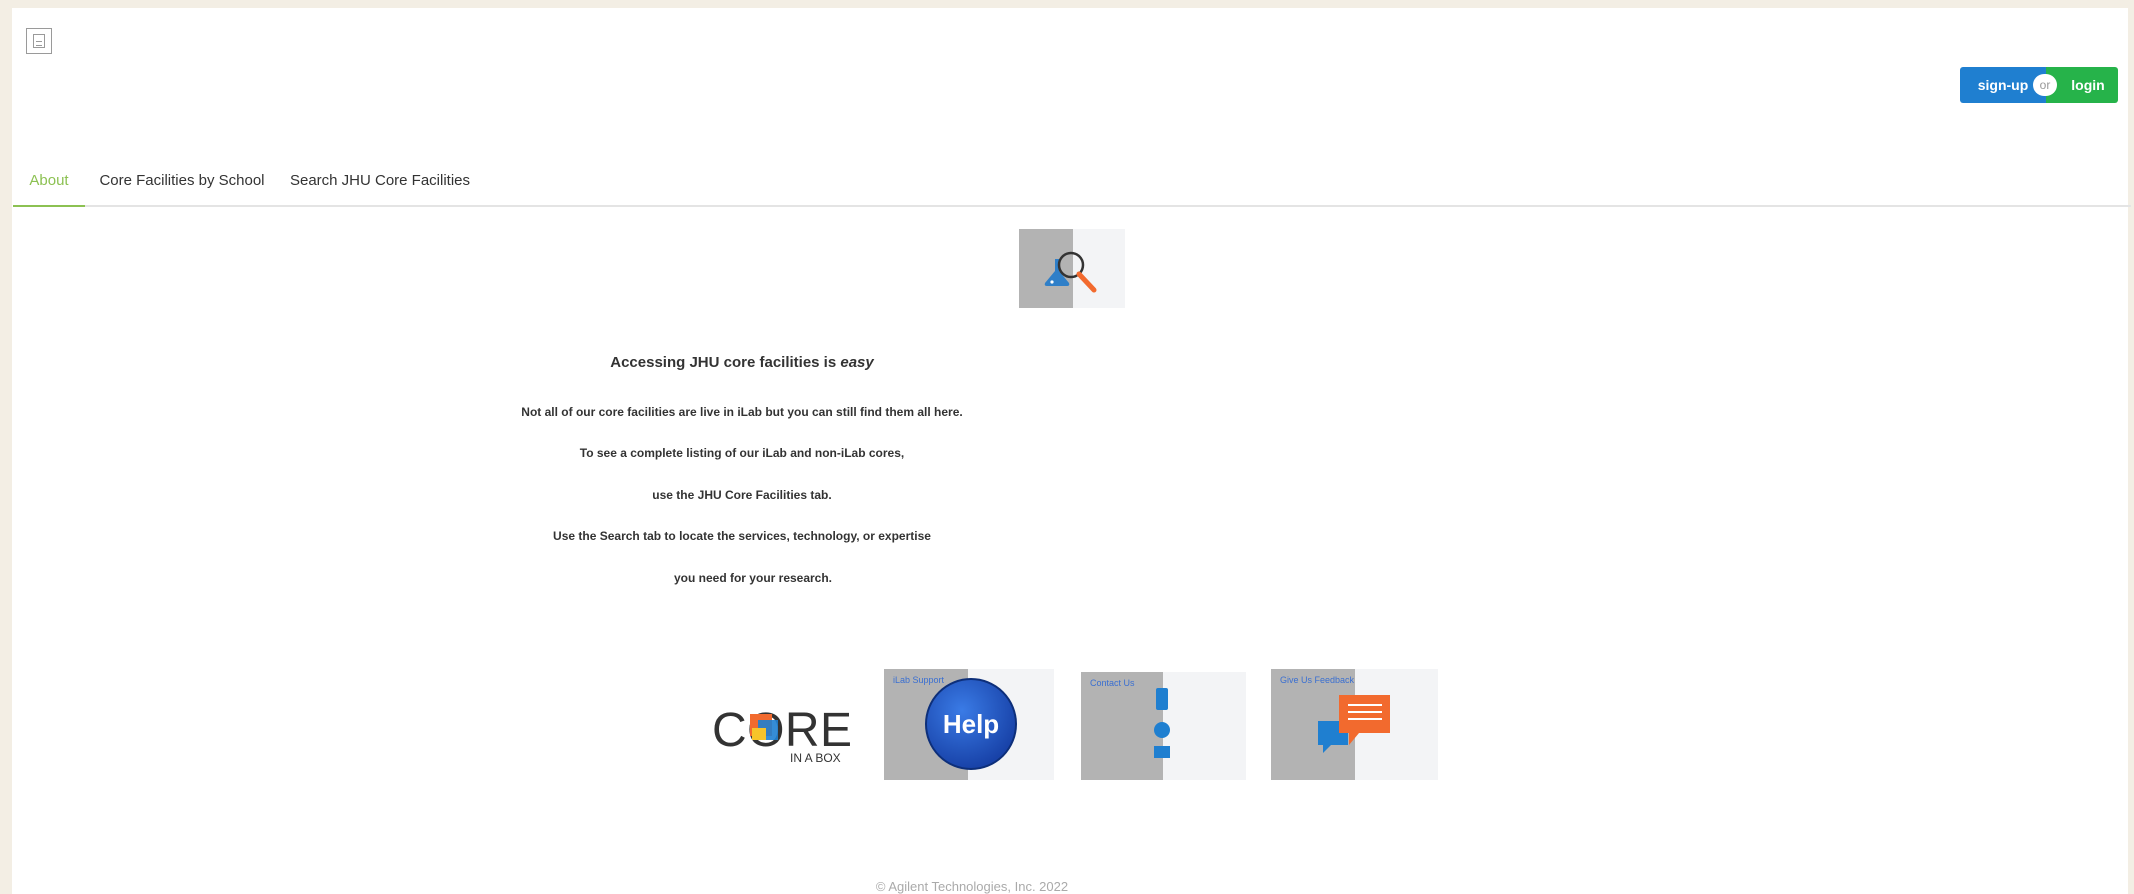  What do you see at coordinates (380, 181) in the screenshot?
I see `tab-search-jhu-core-facilities: Search JHU Core Facilities` at bounding box center [380, 181].